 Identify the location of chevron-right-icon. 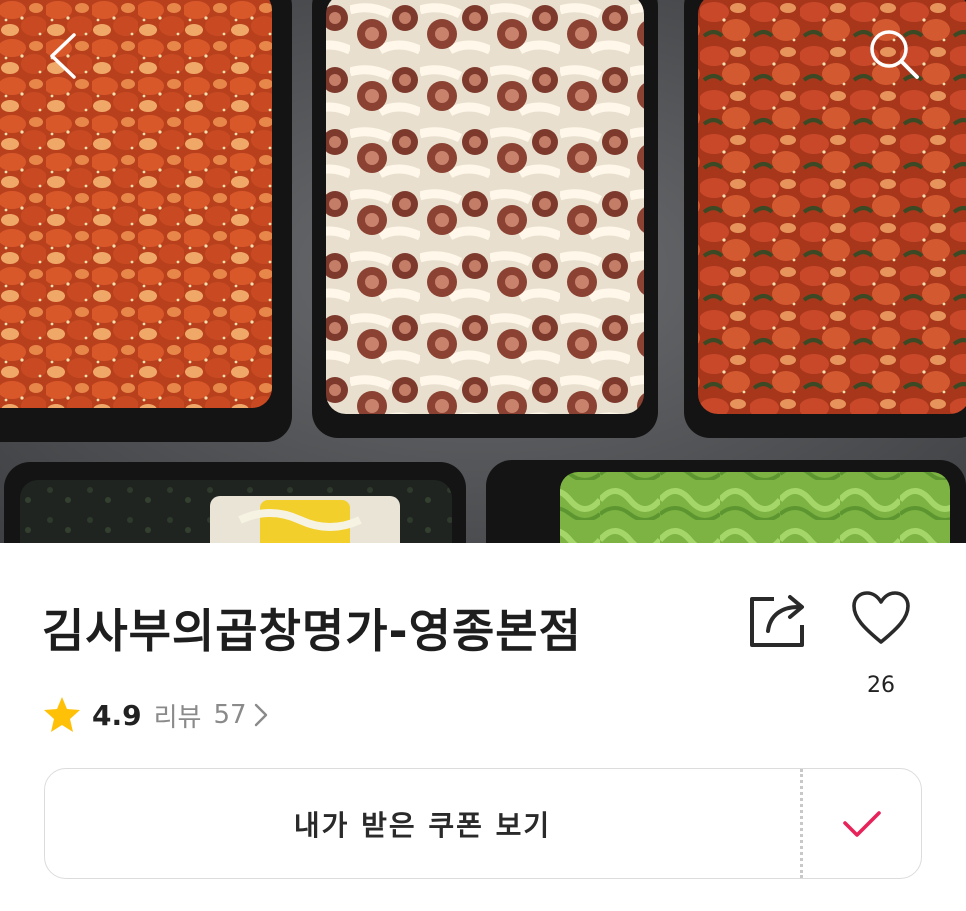
(260, 715).